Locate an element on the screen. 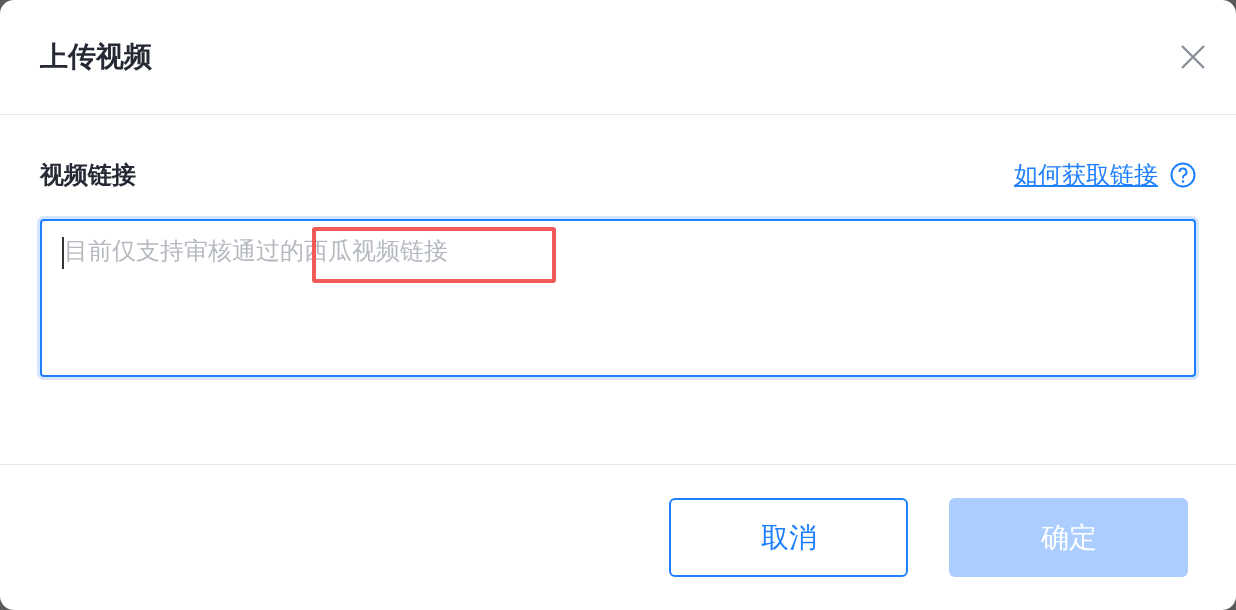  text-caret is located at coordinates (63, 253).